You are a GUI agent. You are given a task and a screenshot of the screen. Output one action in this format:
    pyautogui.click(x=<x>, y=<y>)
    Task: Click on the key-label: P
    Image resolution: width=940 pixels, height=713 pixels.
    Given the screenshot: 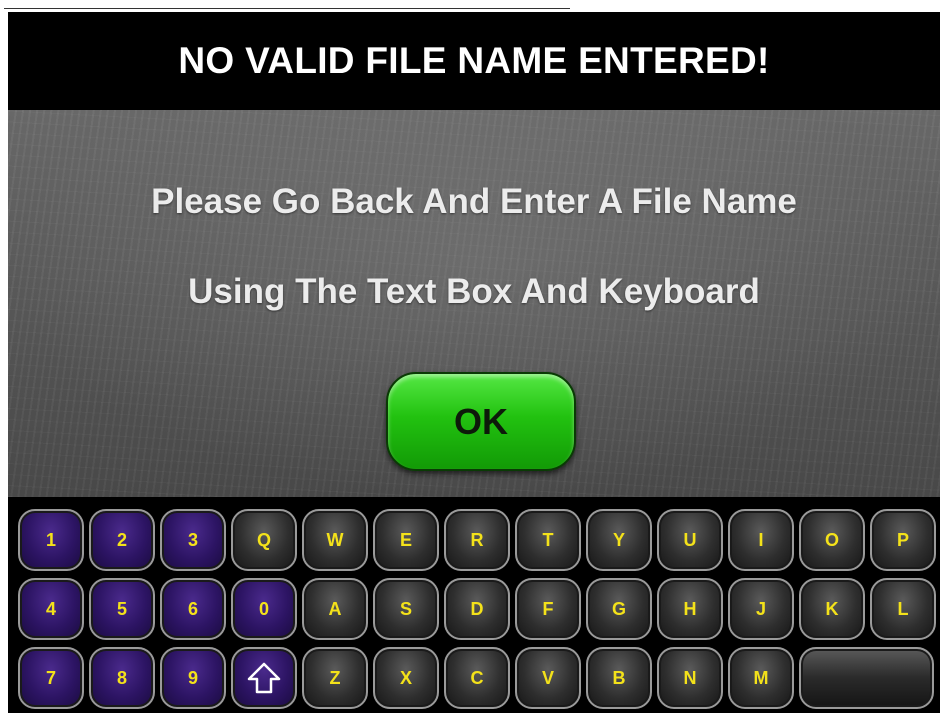 What is the action you would take?
    pyautogui.click(x=902, y=539)
    